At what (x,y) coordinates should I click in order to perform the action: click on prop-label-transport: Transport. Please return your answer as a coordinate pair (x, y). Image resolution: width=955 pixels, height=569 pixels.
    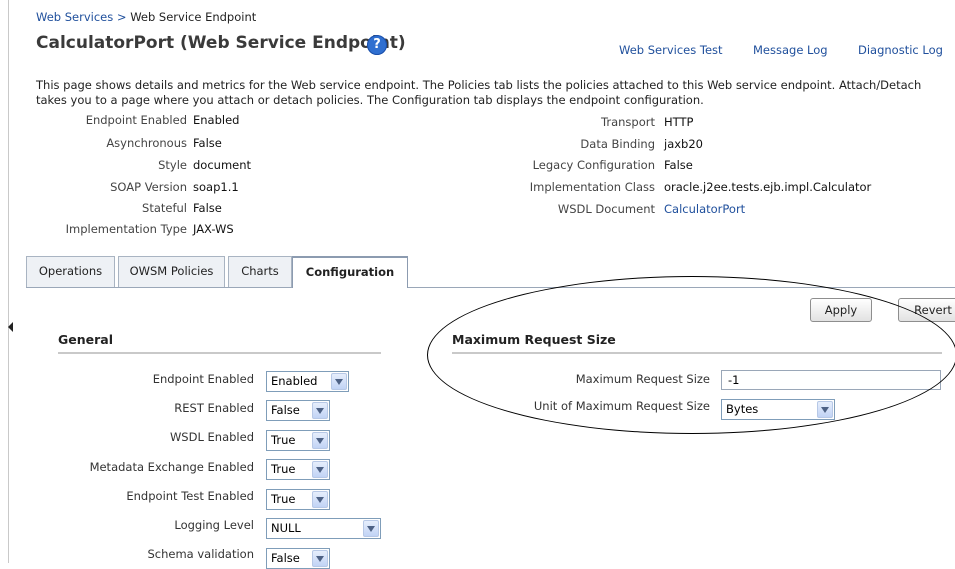
    Looking at the image, I should click on (628, 122).